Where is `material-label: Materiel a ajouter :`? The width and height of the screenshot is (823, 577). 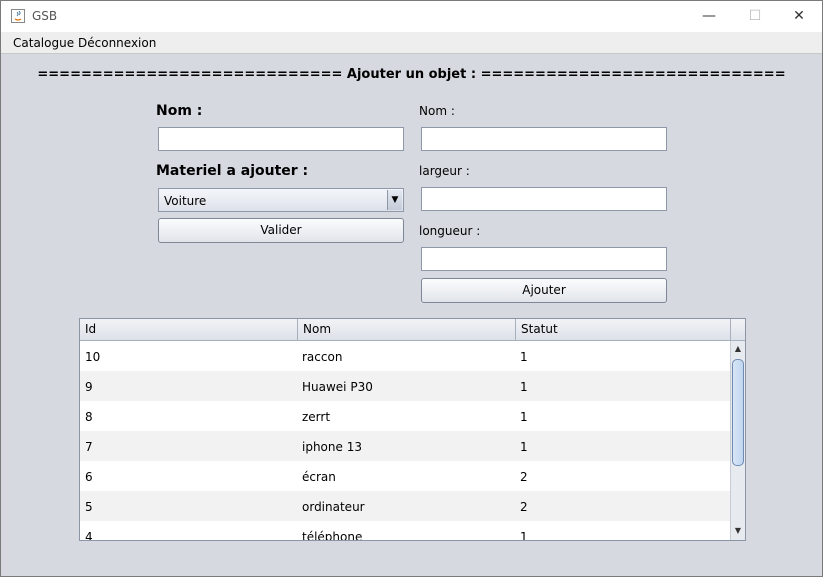 material-label: Materiel a ajouter : is located at coordinates (232, 171).